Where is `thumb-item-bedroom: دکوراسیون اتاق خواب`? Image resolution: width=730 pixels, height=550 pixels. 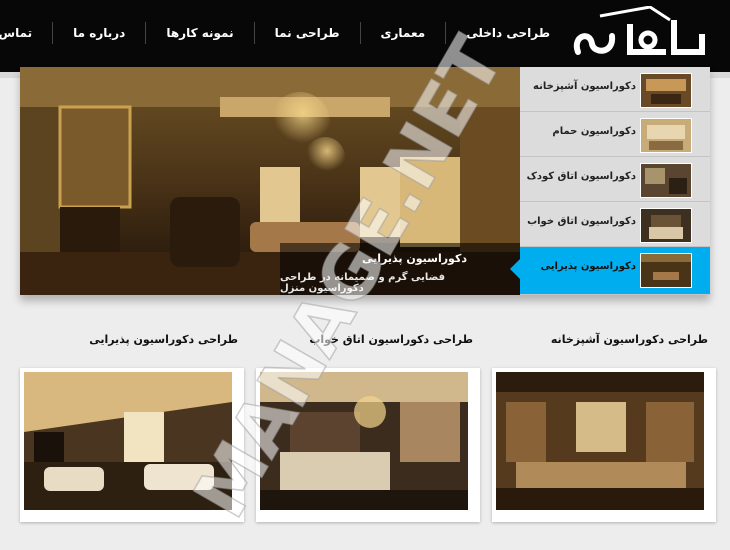
thumb-item-bedroom: دکوراسیون اتاق خواب is located at coordinates (615, 224).